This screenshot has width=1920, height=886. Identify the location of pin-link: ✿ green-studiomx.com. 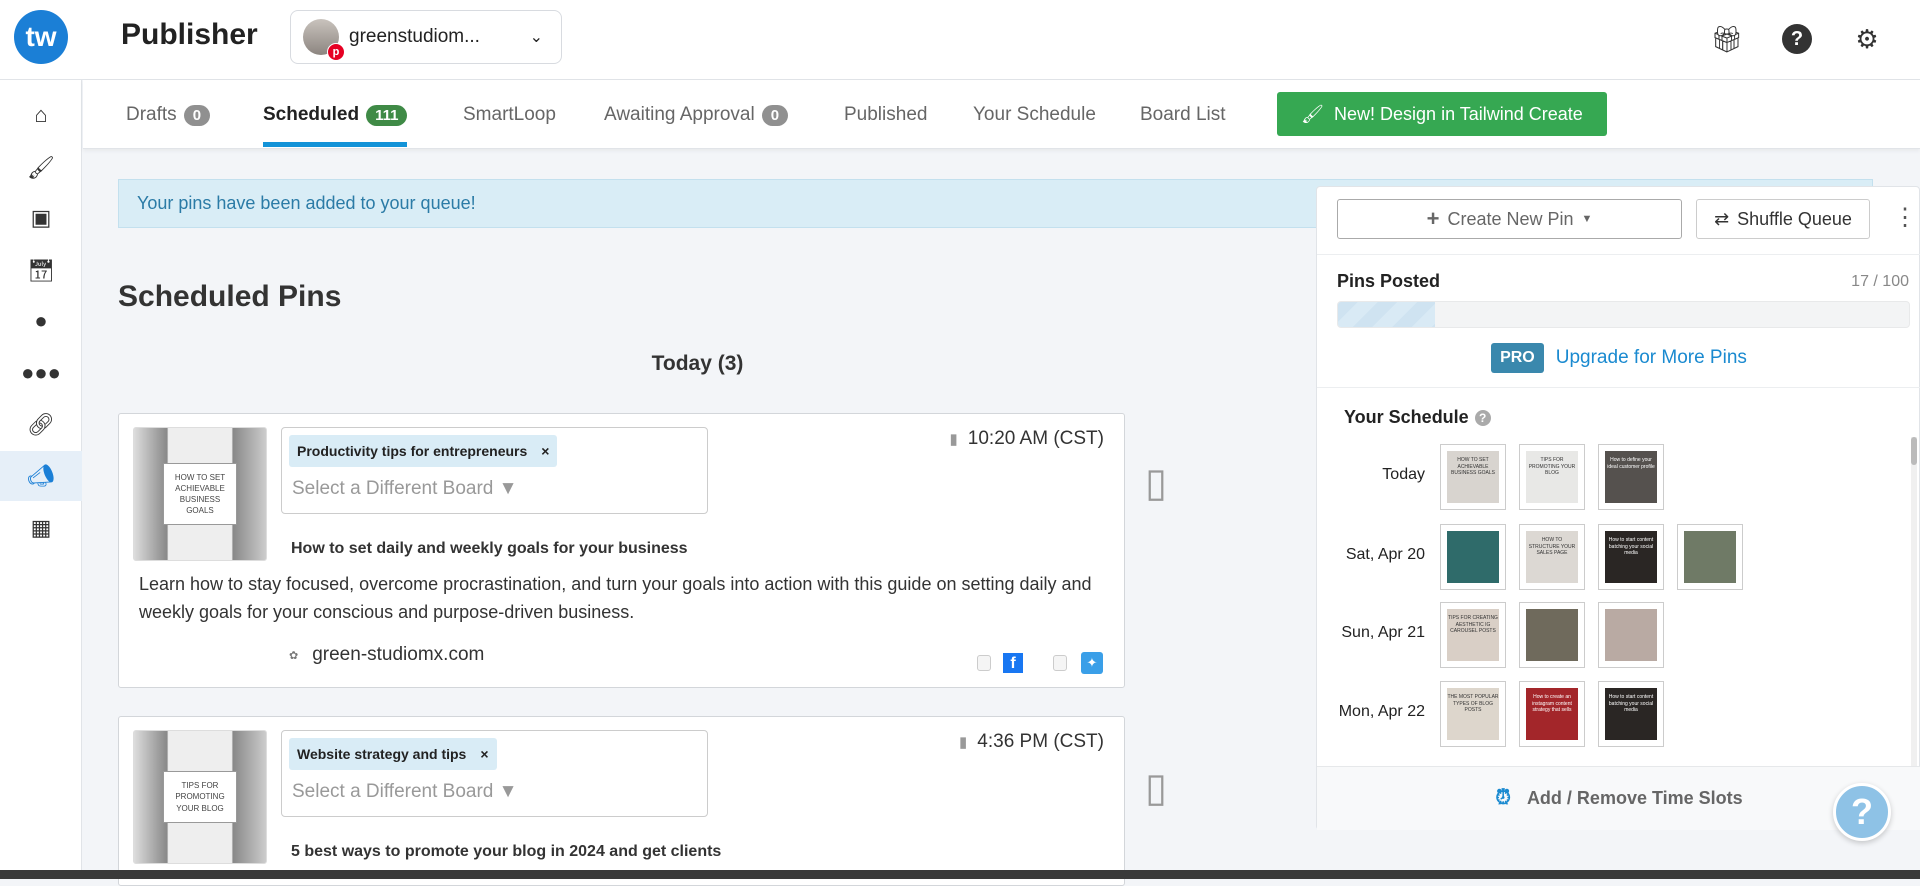
(386, 655).